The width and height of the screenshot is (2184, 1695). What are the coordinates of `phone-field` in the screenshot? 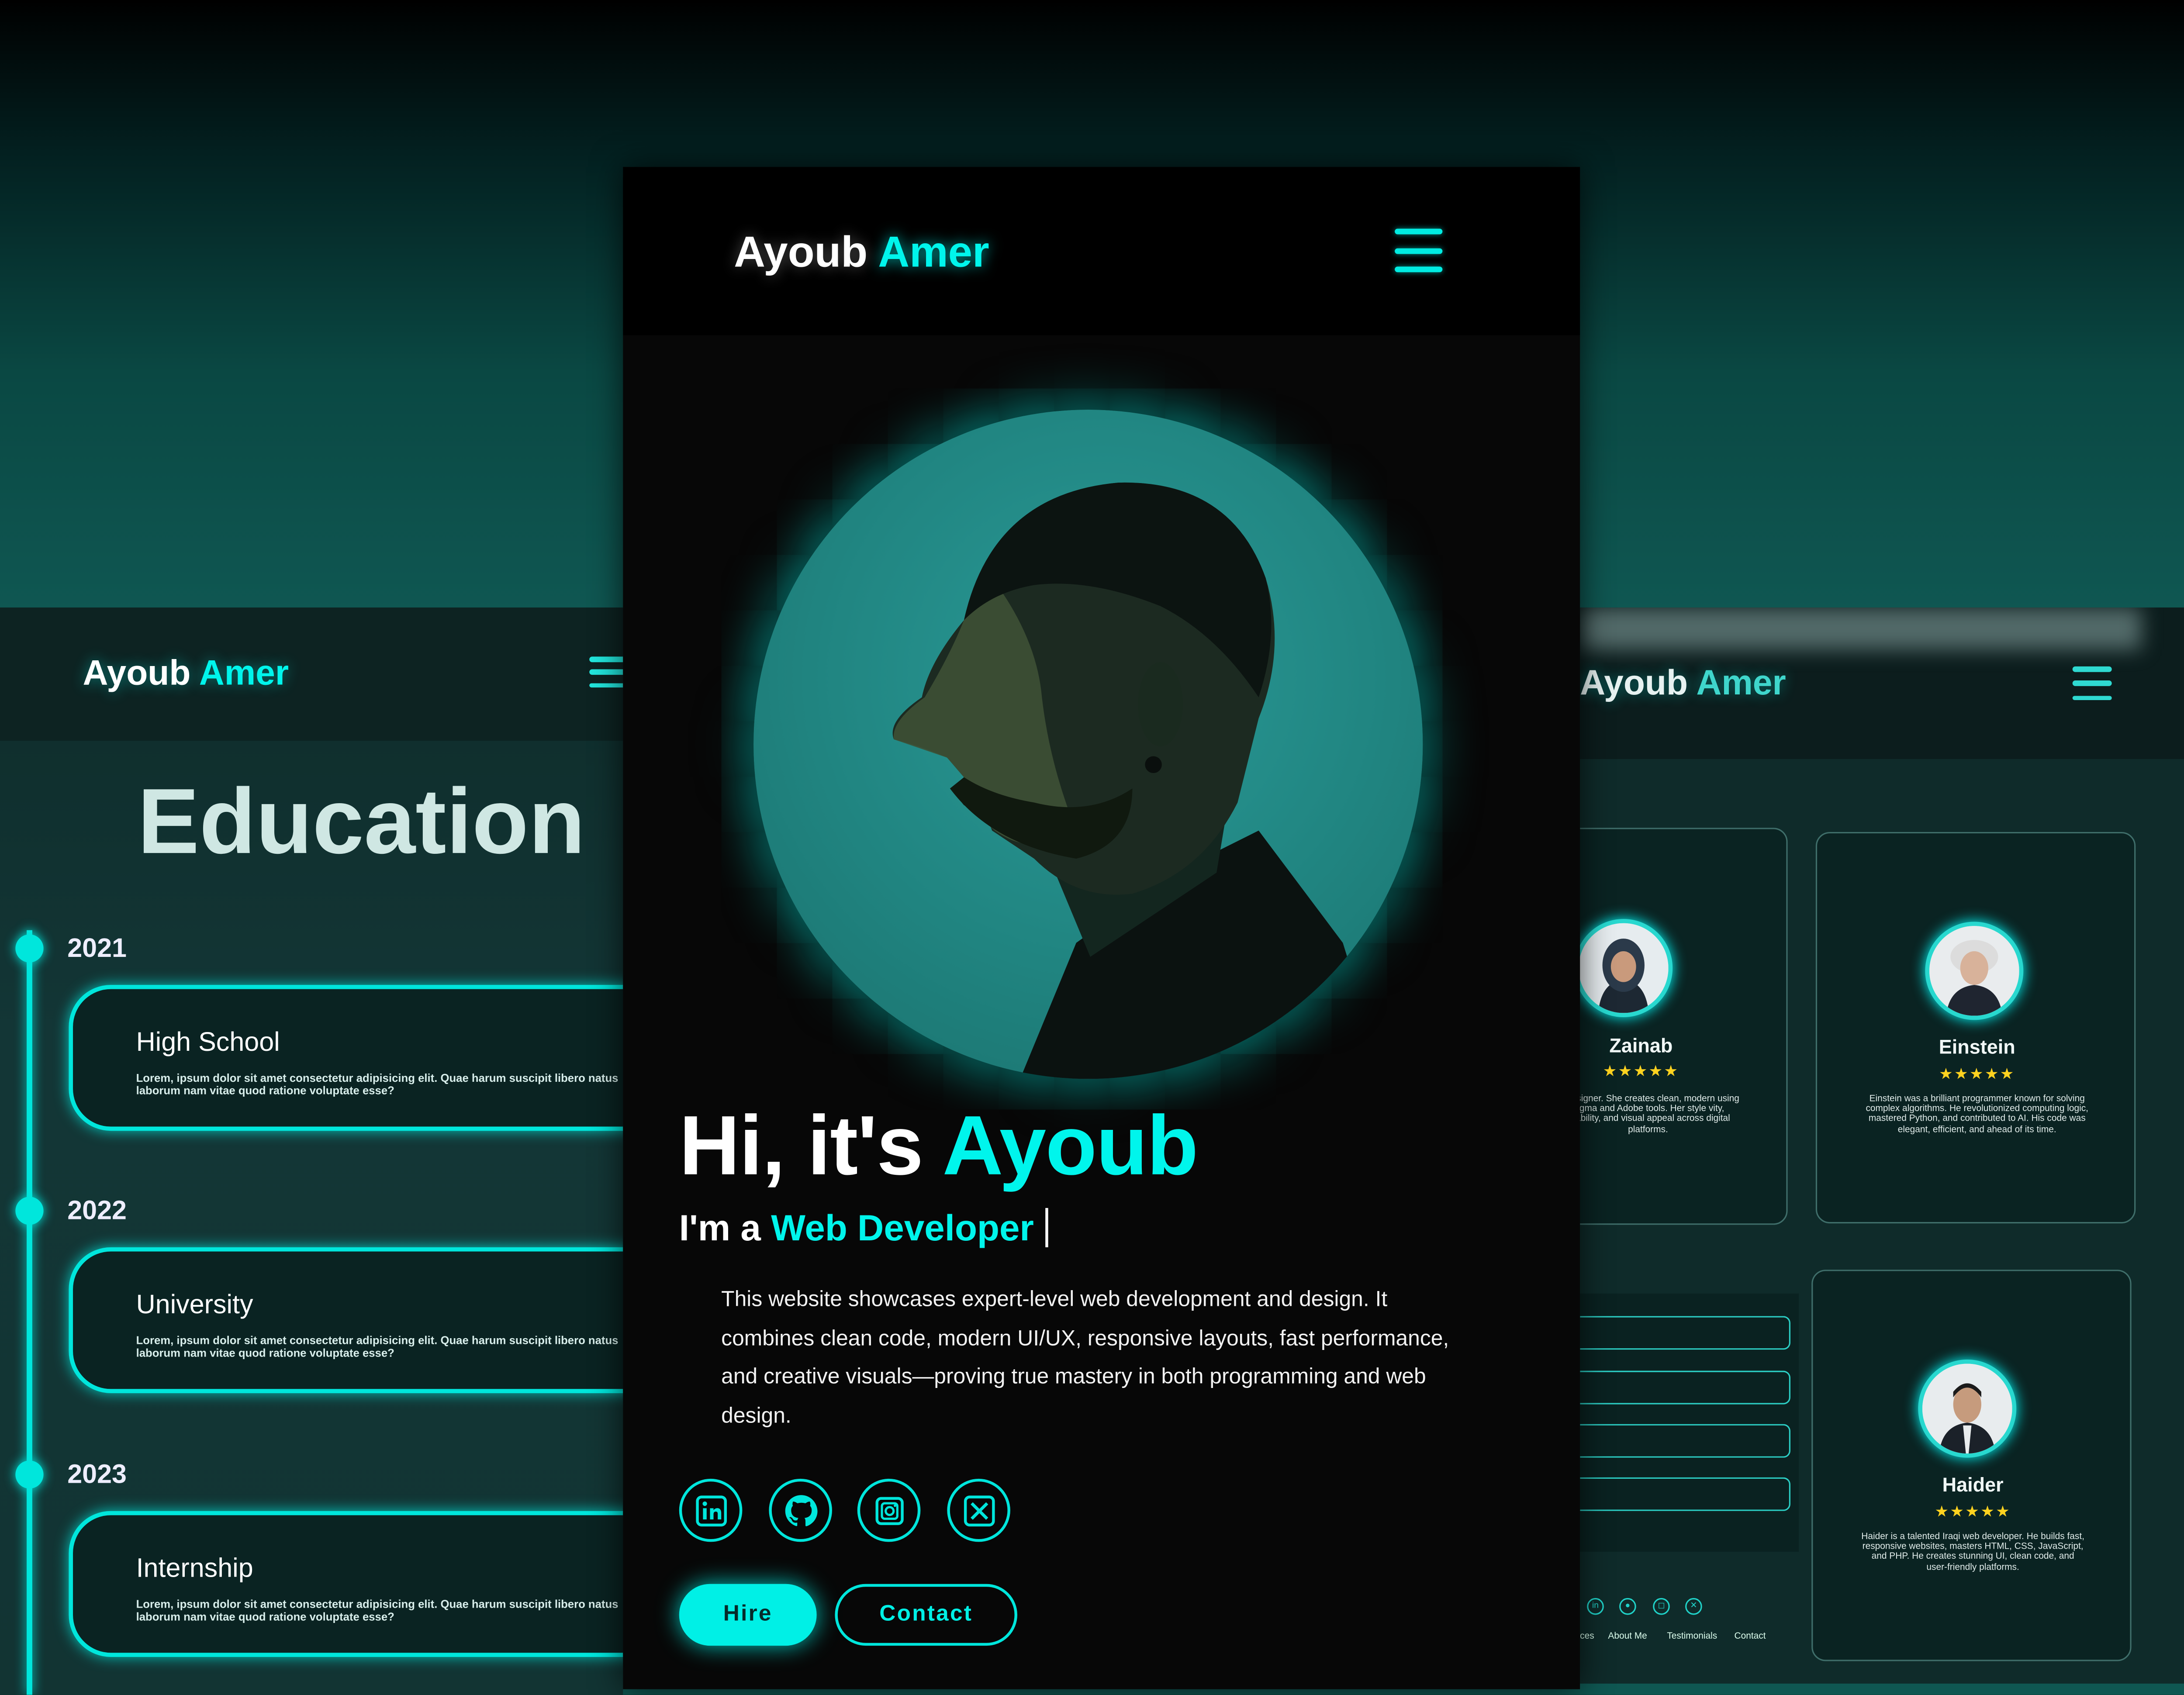 It's located at (1685, 1441).